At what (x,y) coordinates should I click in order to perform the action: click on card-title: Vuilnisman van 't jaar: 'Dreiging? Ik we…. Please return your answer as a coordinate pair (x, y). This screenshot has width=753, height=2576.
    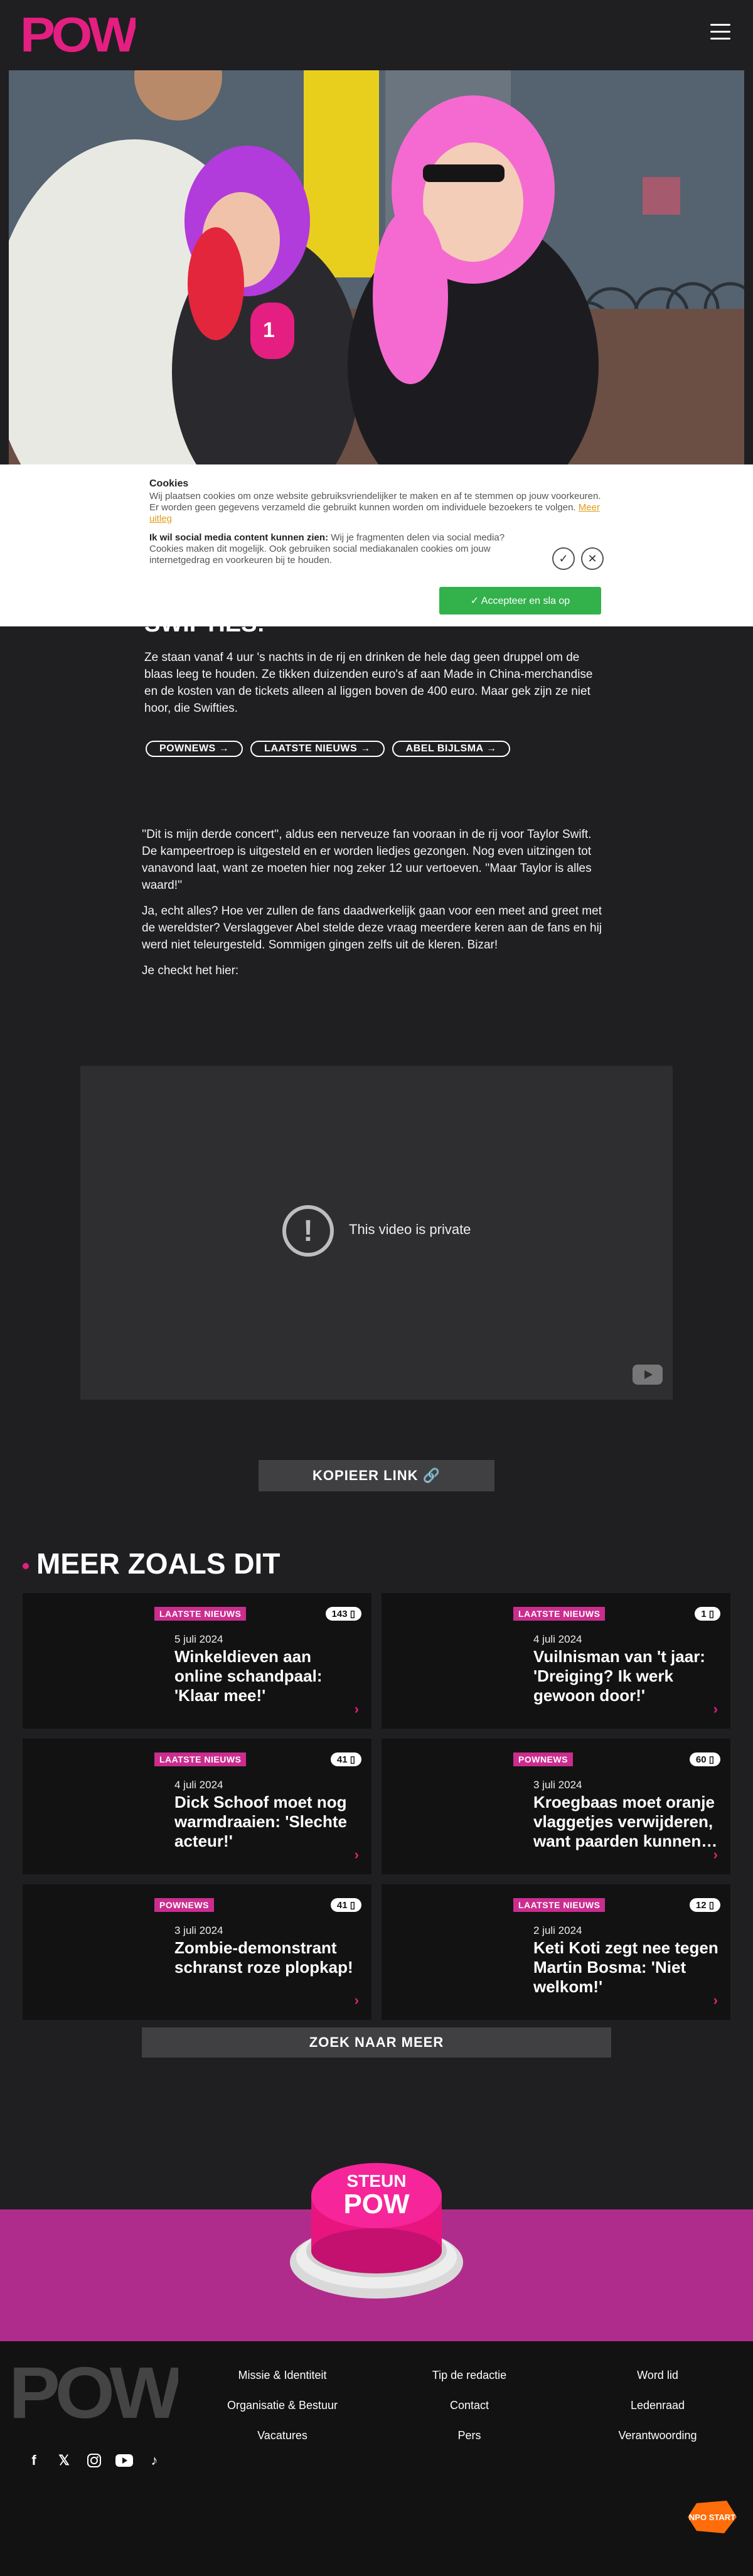
    Looking at the image, I should click on (619, 1676).